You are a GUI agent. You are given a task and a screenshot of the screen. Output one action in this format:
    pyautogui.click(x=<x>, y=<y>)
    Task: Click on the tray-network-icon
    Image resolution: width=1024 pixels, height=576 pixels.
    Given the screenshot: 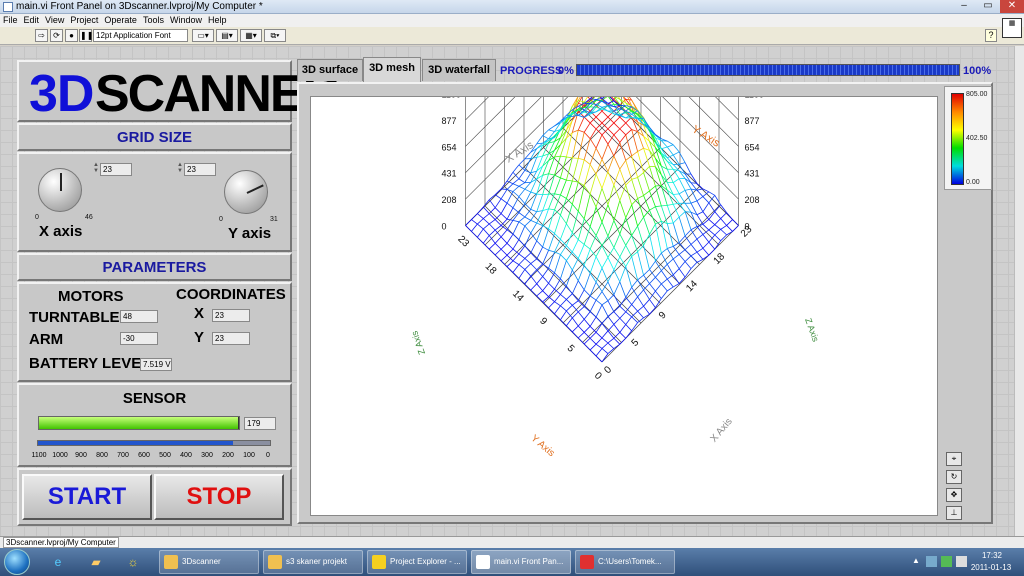 What is the action you would take?
    pyautogui.click(x=946, y=561)
    